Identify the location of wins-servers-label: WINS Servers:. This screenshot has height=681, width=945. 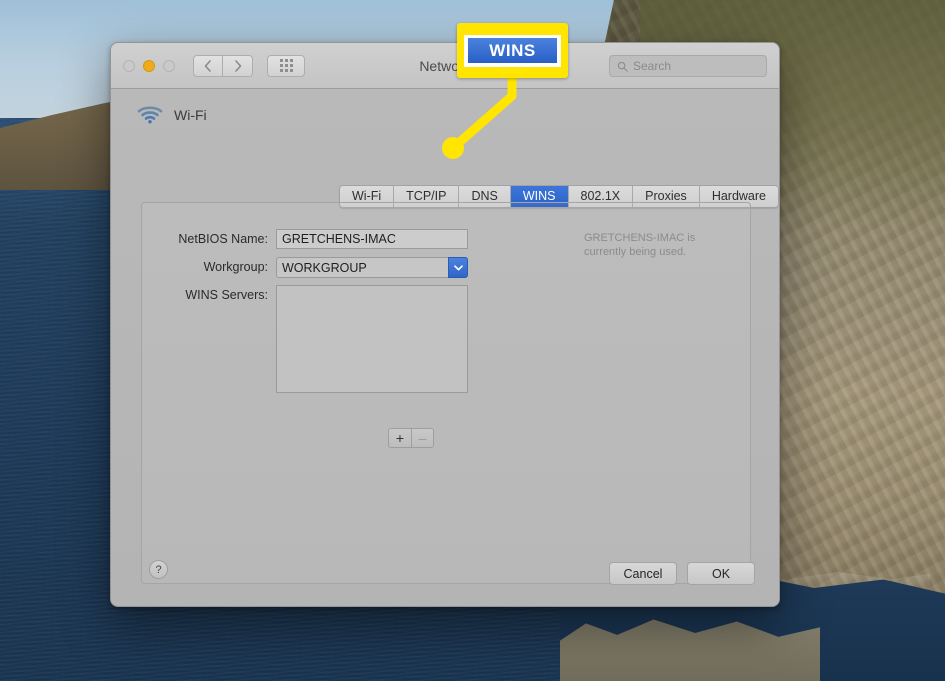
(226, 295).